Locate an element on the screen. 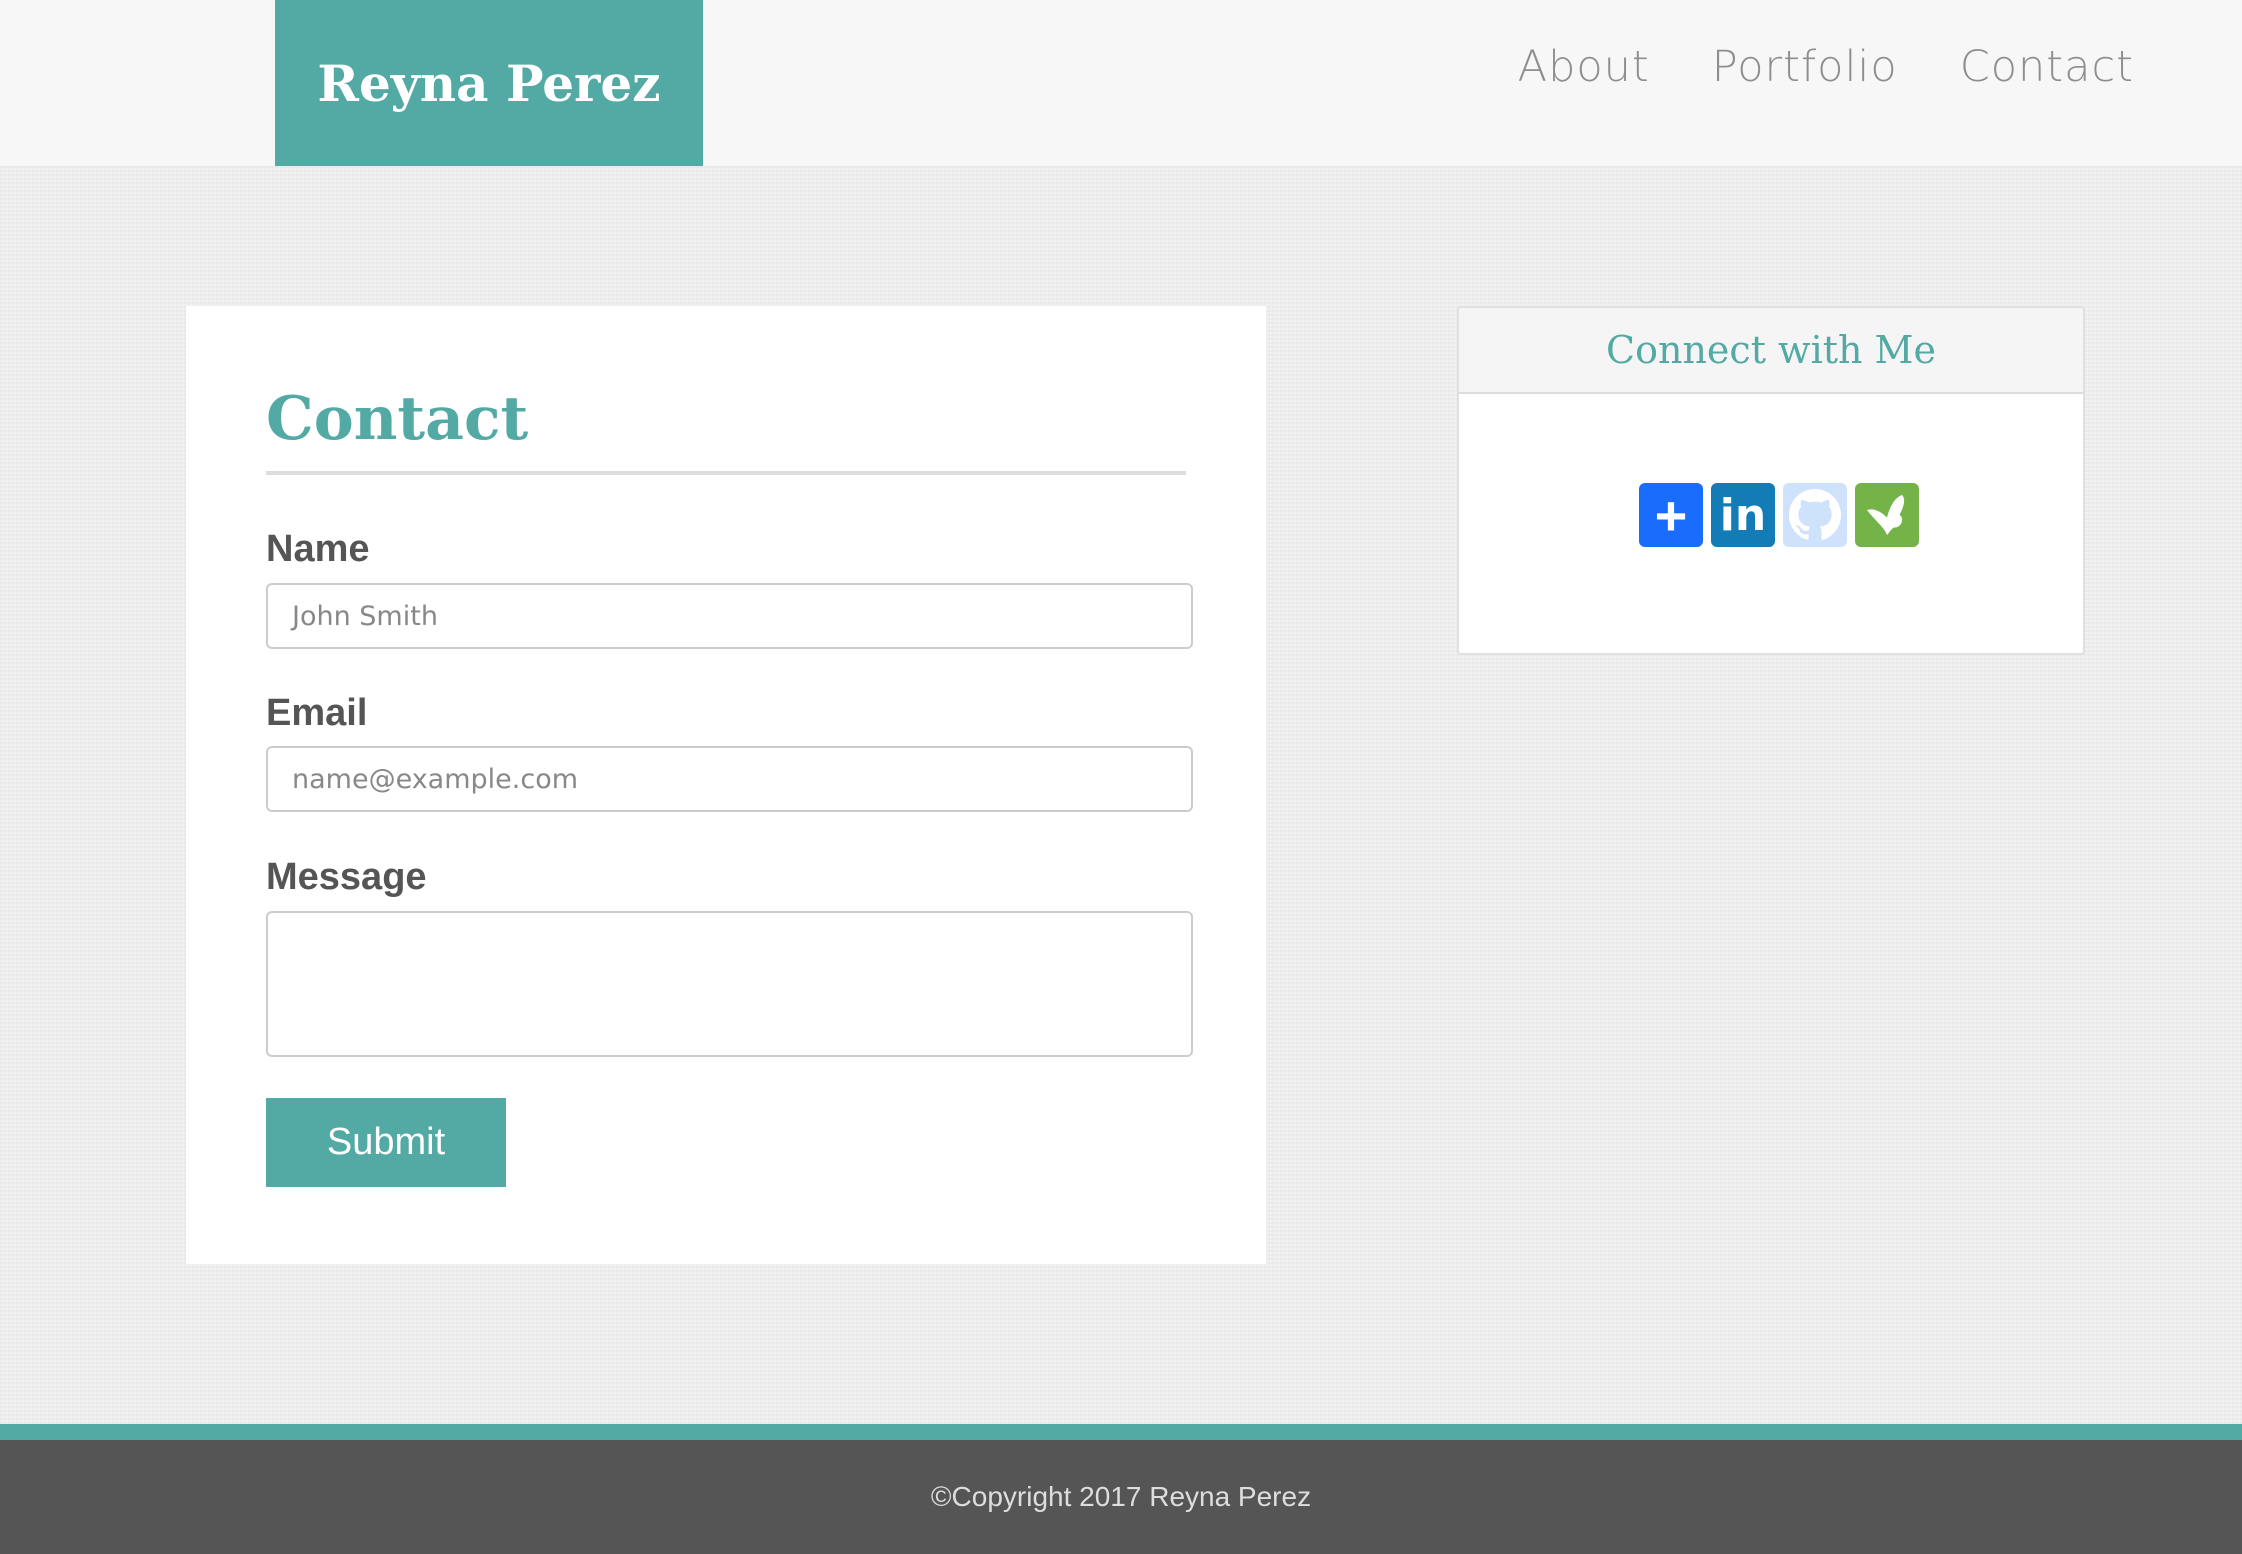 Image resolution: width=2242 pixels, height=1554 pixels. site-footer: ©Copyright 2017 Reyna Perez is located at coordinates (1121, 1497).